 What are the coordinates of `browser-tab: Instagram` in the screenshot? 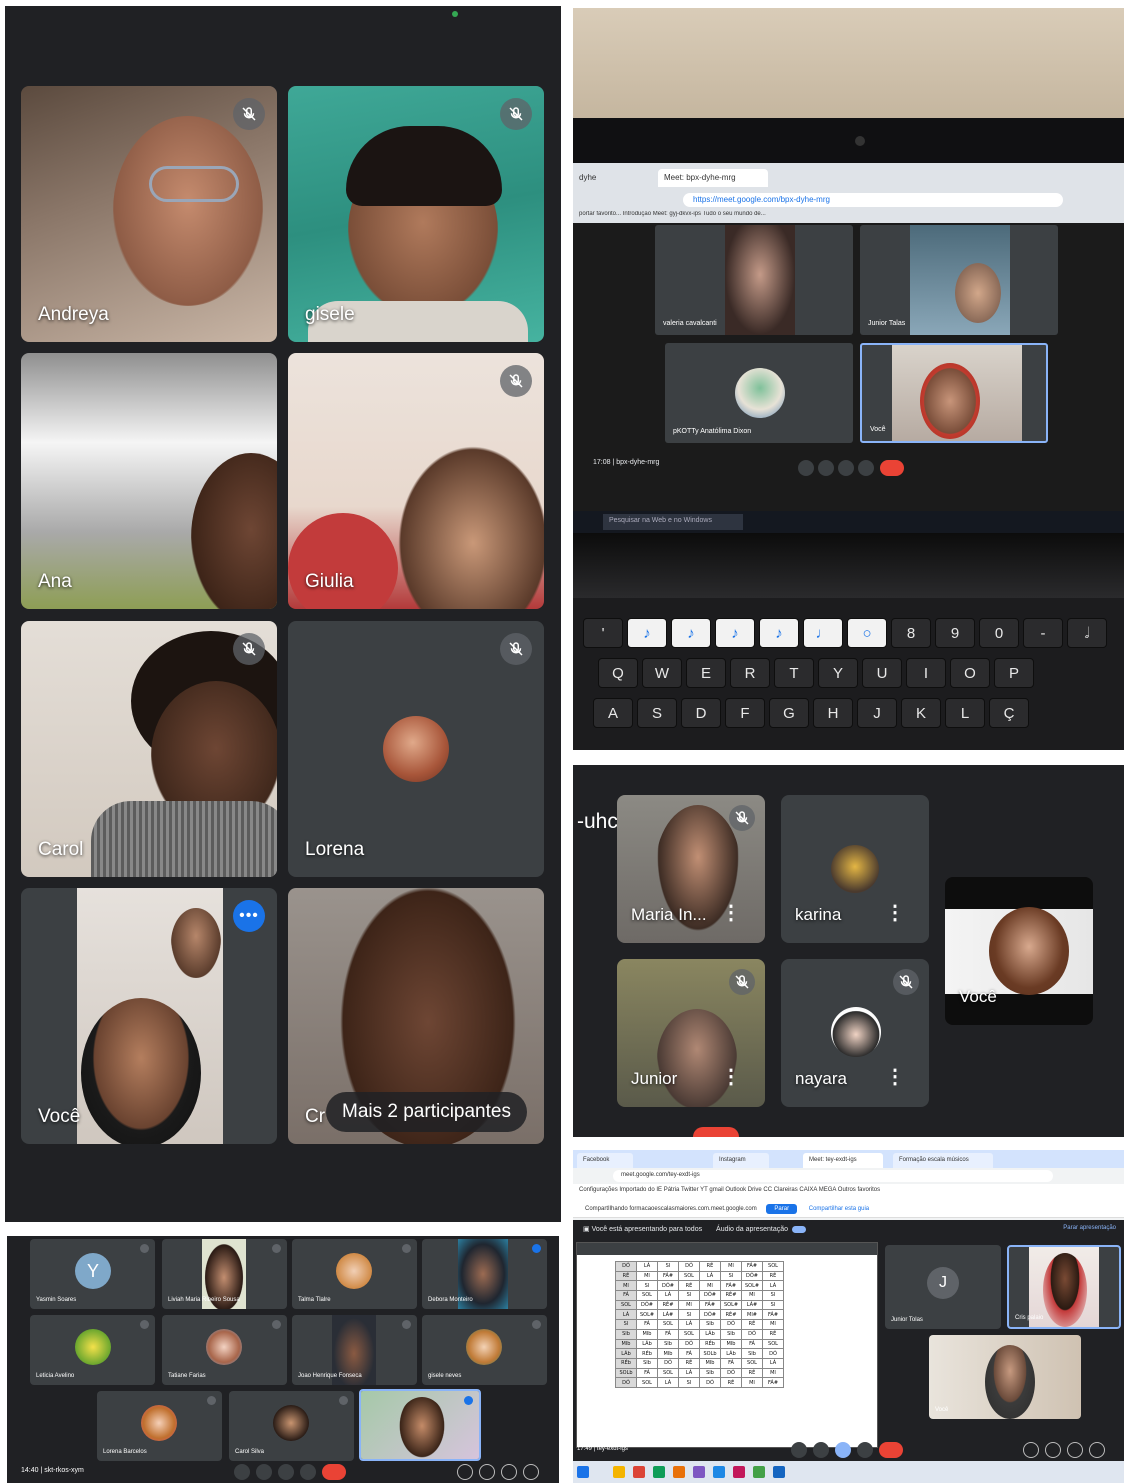 It's located at (741, 1160).